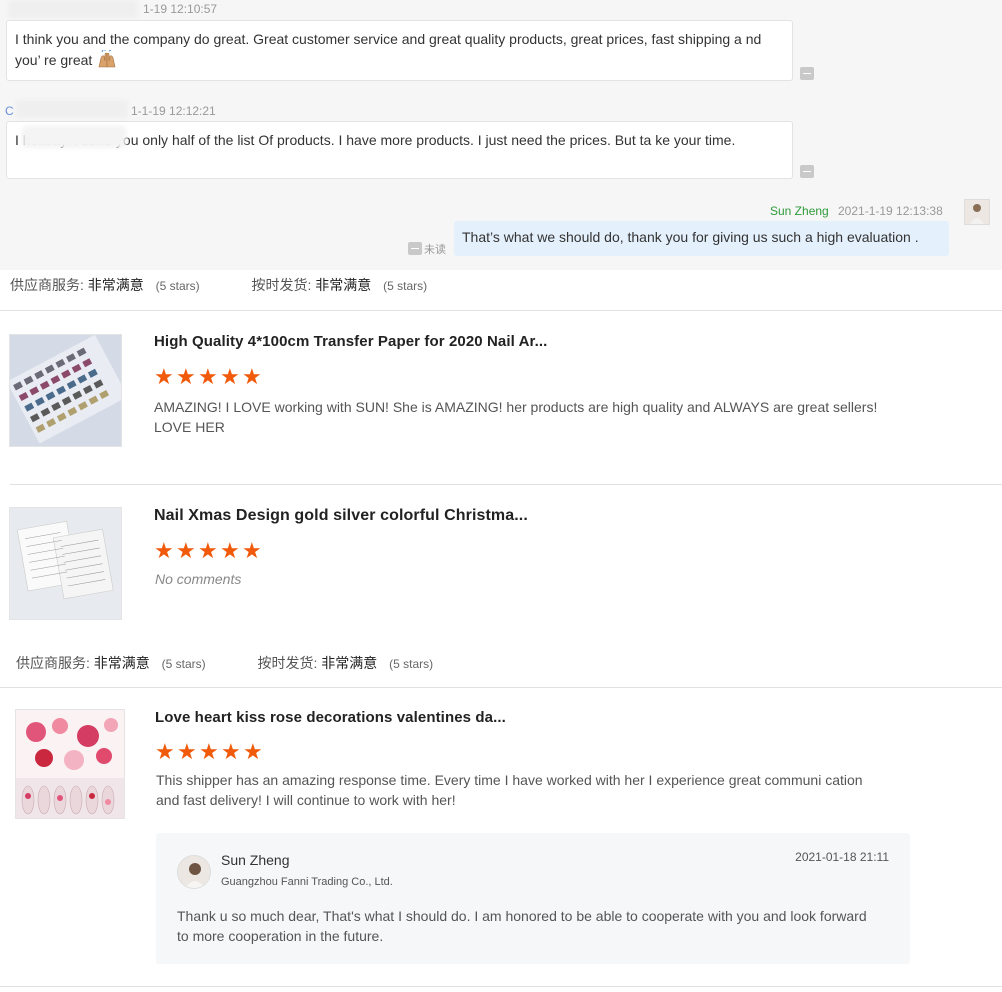 Image resolution: width=1002 pixels, height=992 pixels. What do you see at coordinates (9, 111) in the screenshot?
I see `sender-initial: C` at bounding box center [9, 111].